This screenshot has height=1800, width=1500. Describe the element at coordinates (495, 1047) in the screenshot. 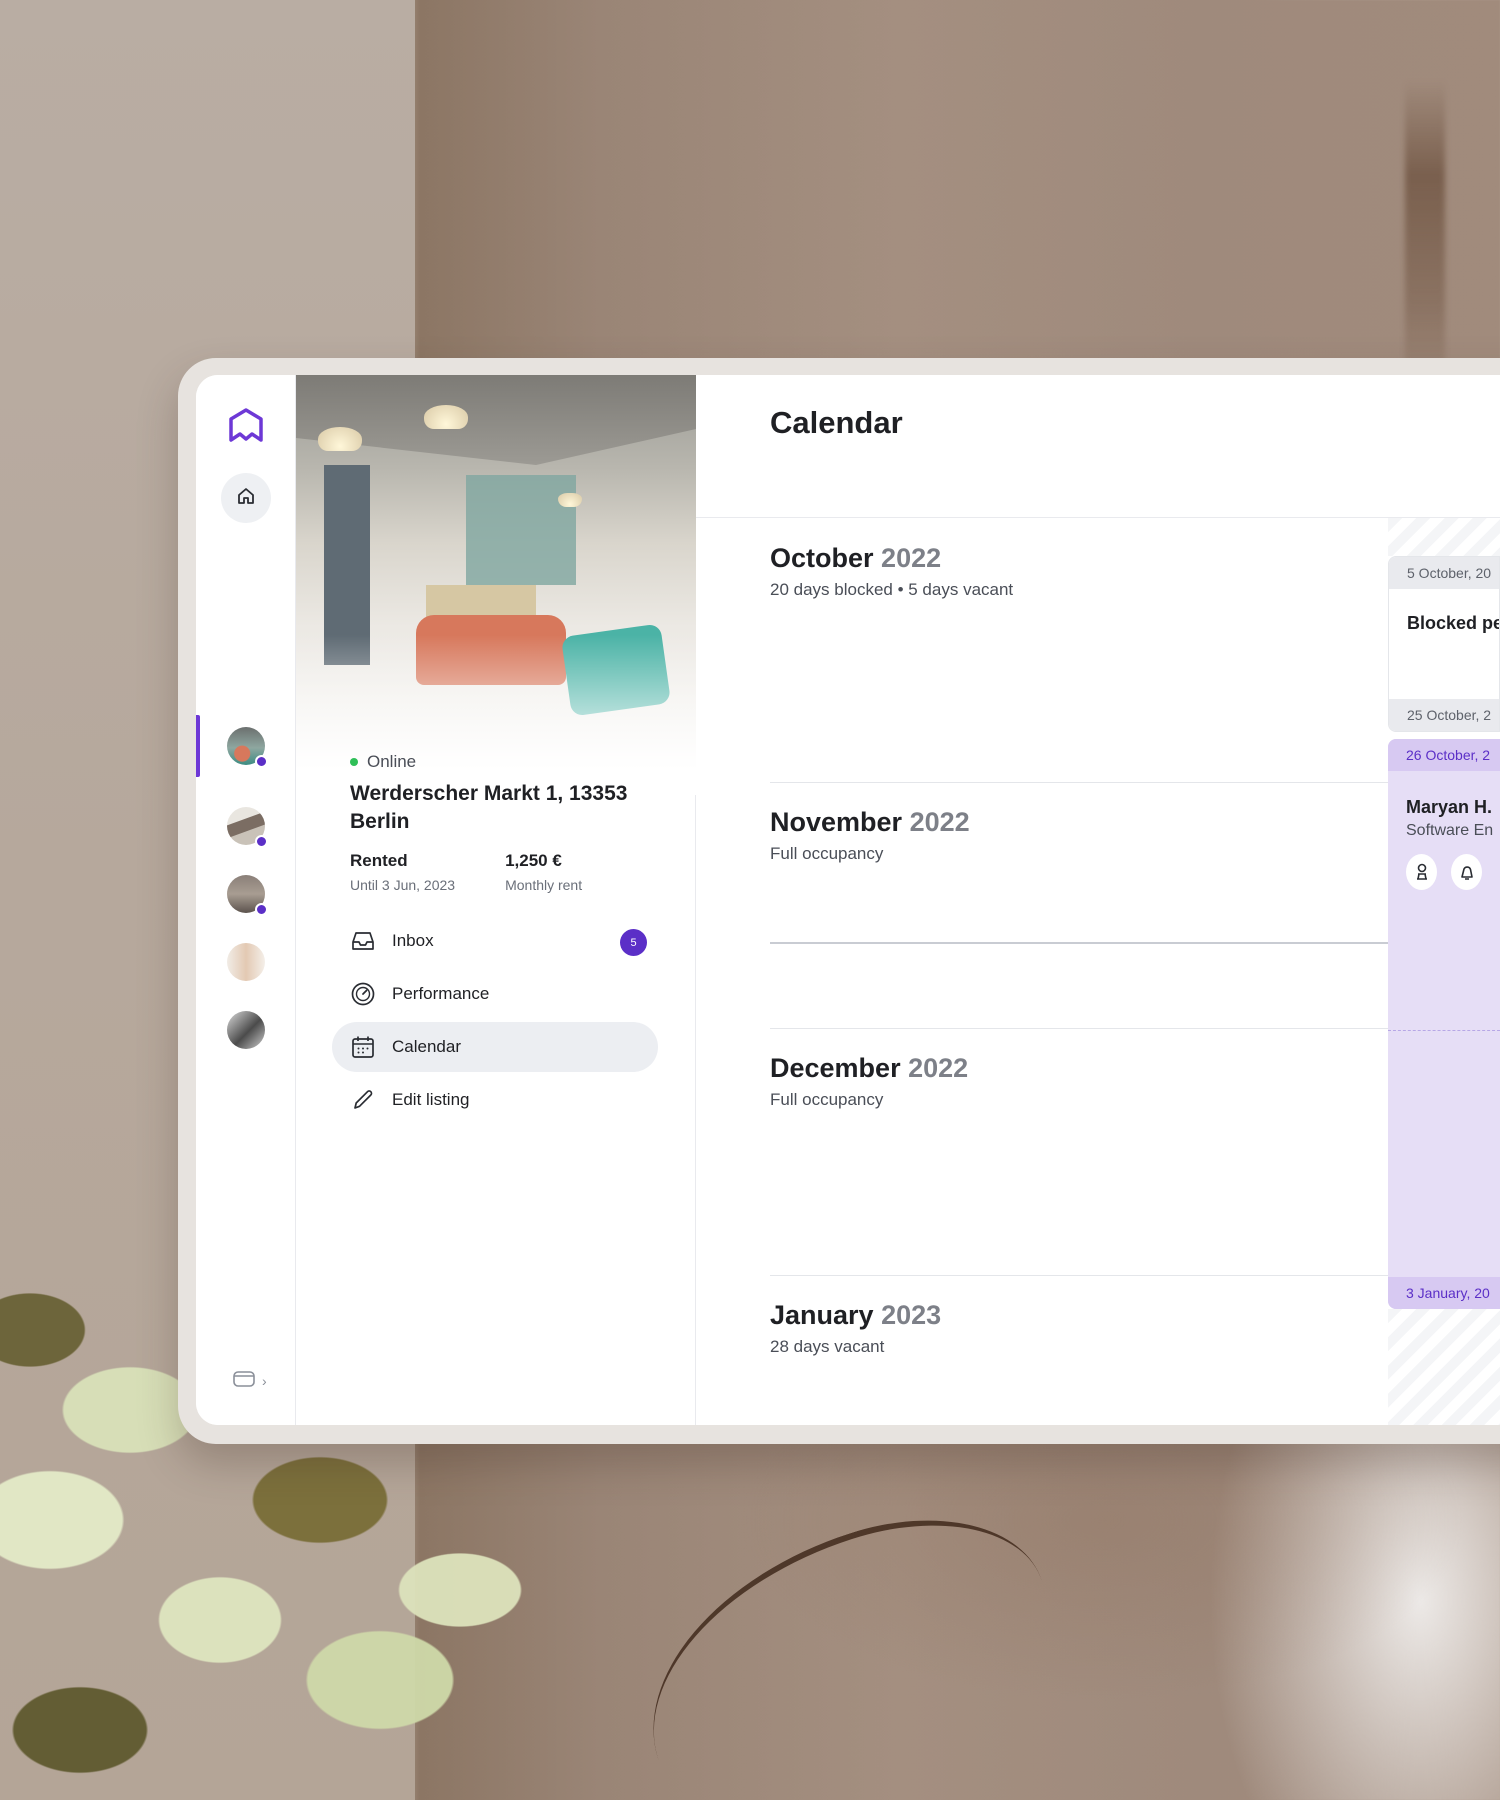

I see `menu-item-calendar: Calendar` at that location.